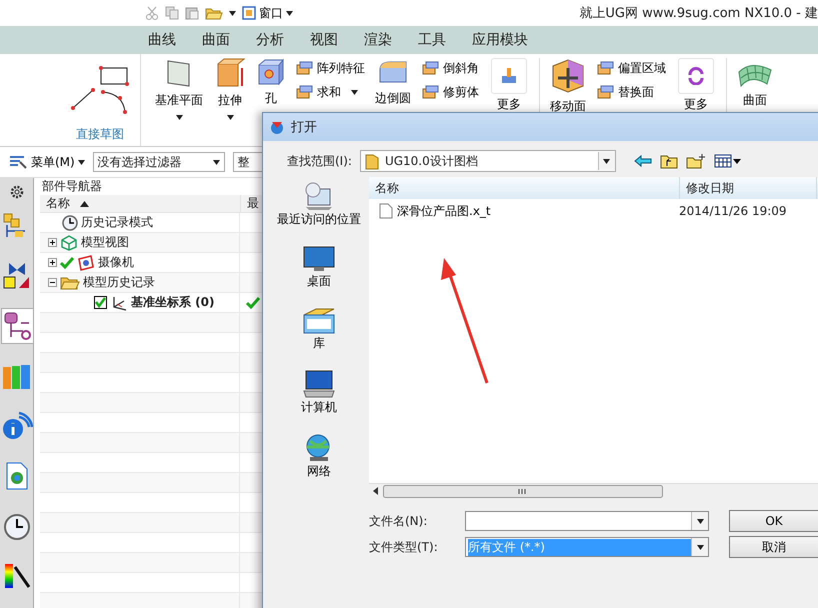 The image size is (818, 608). What do you see at coordinates (500, 40) in the screenshot?
I see `ribbon-tab: 应用模块` at bounding box center [500, 40].